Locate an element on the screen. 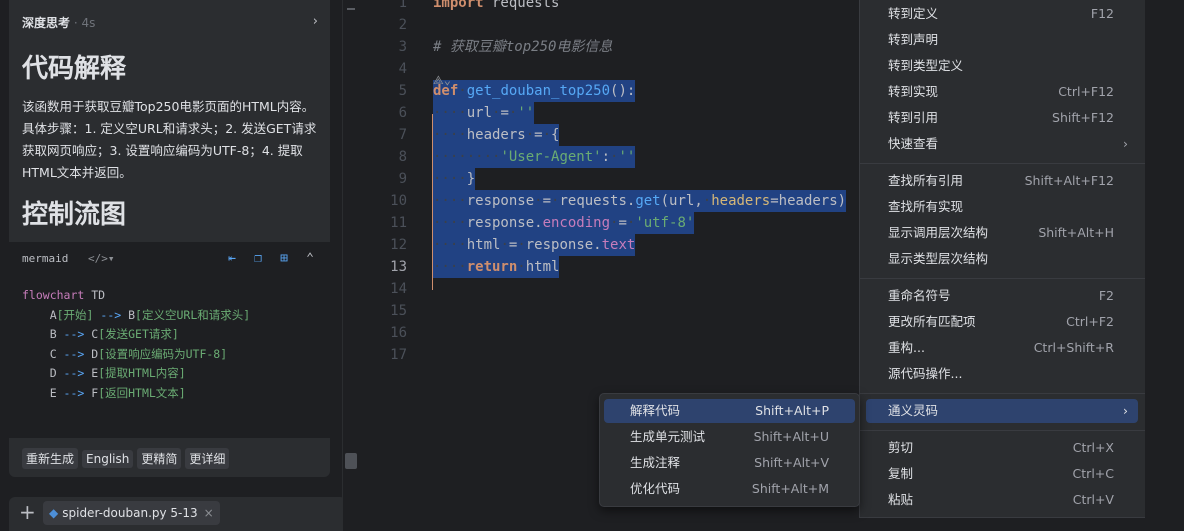 Image resolution: width=1184 pixels, height=531 pixels. editor-line: 14 is located at coordinates (609, 289).